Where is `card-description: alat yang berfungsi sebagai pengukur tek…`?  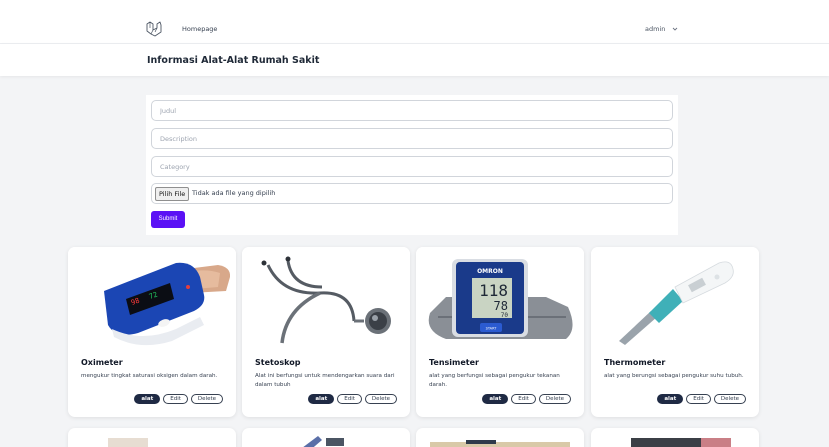 card-description: alat yang berfungsi sebagai pengukur tek… is located at coordinates (494, 380).